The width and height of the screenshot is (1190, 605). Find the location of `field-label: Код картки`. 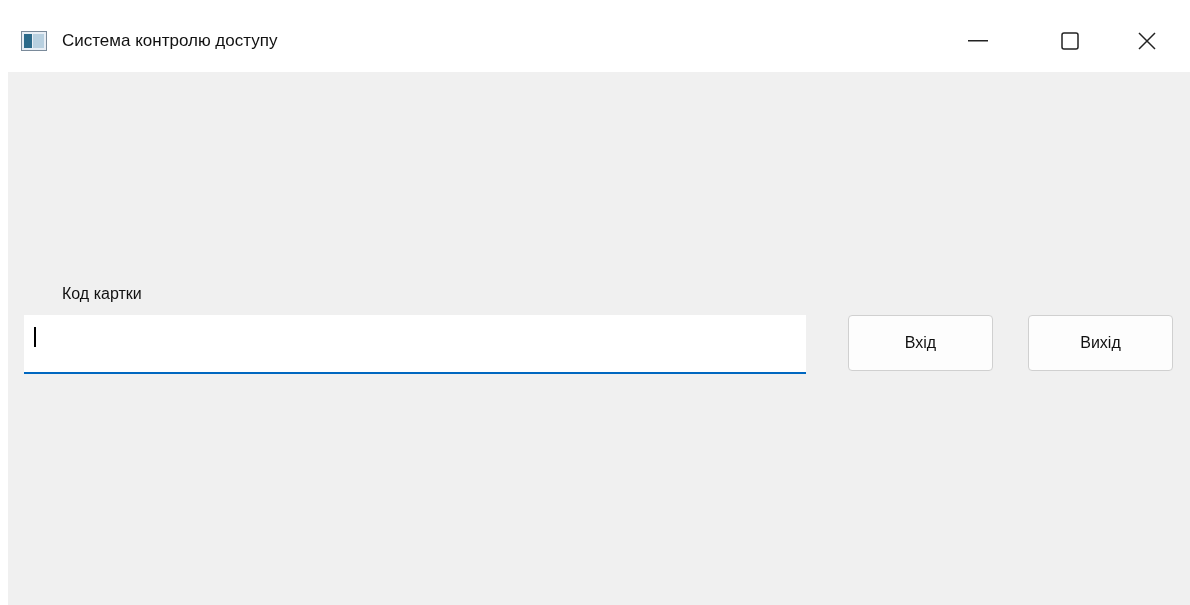

field-label: Код картки is located at coordinates (102, 294).